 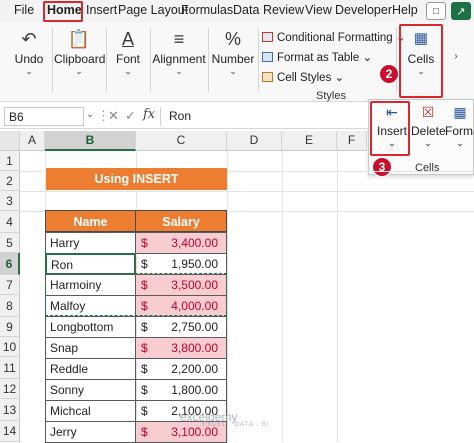 What do you see at coordinates (421, 61) in the screenshot?
I see `cells-button: ▦ Cells ⌄` at bounding box center [421, 61].